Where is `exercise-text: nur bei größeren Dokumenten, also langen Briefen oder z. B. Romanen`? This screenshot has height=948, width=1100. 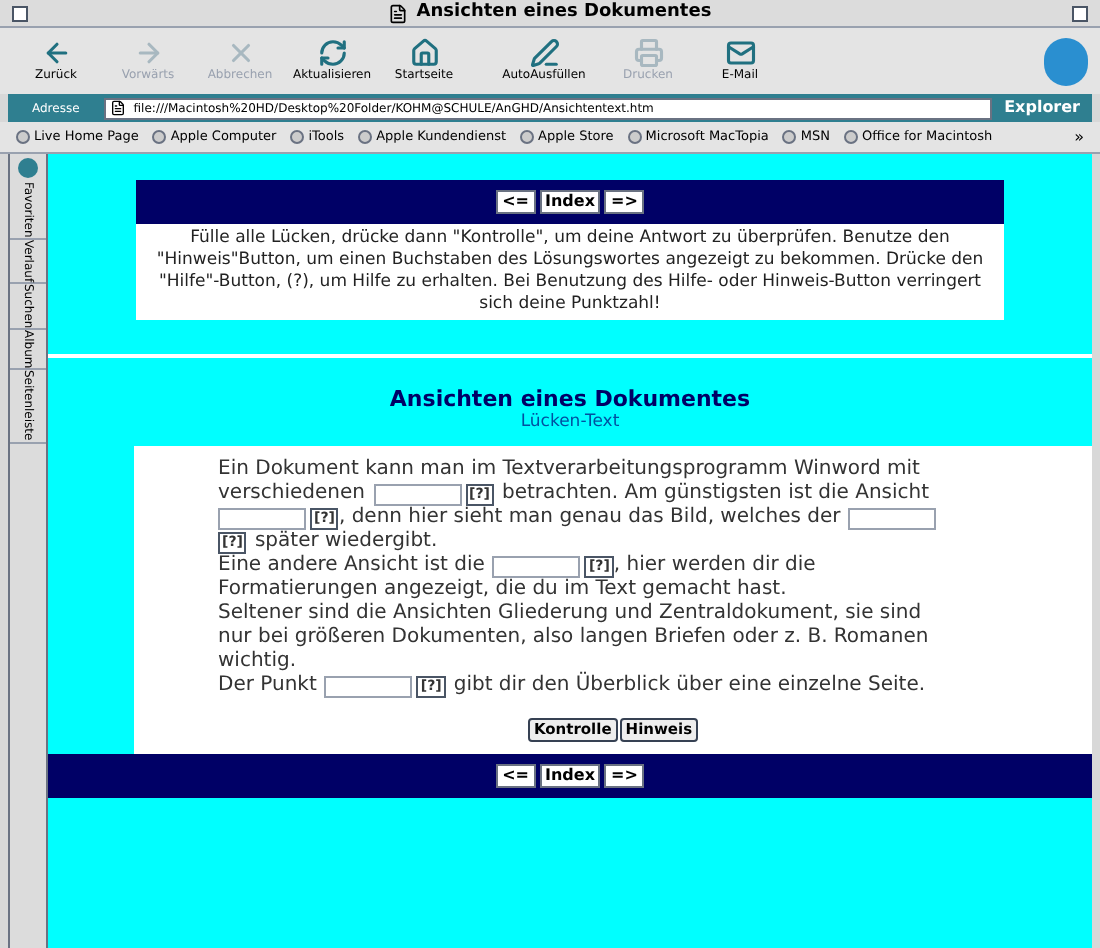
exercise-text: nur bei größeren Dokumenten, also langen Briefen oder z. B. Romanen is located at coordinates (573, 638).